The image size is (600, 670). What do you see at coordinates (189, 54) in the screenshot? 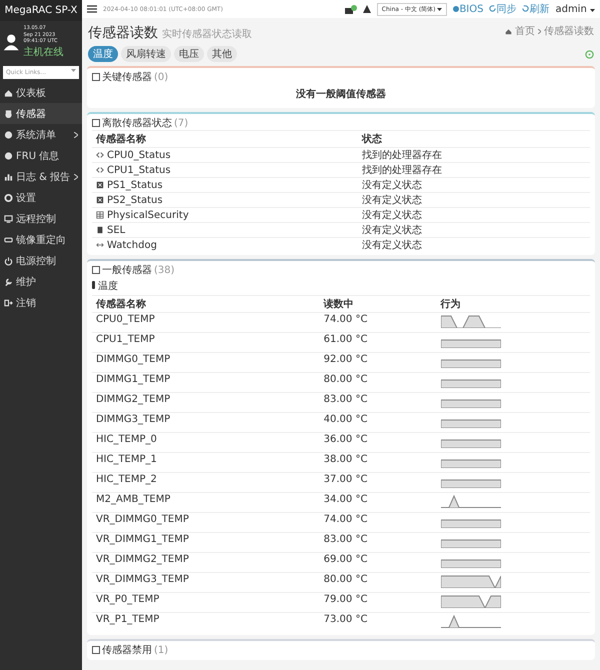
I see `sensor-tab: 电压` at bounding box center [189, 54].